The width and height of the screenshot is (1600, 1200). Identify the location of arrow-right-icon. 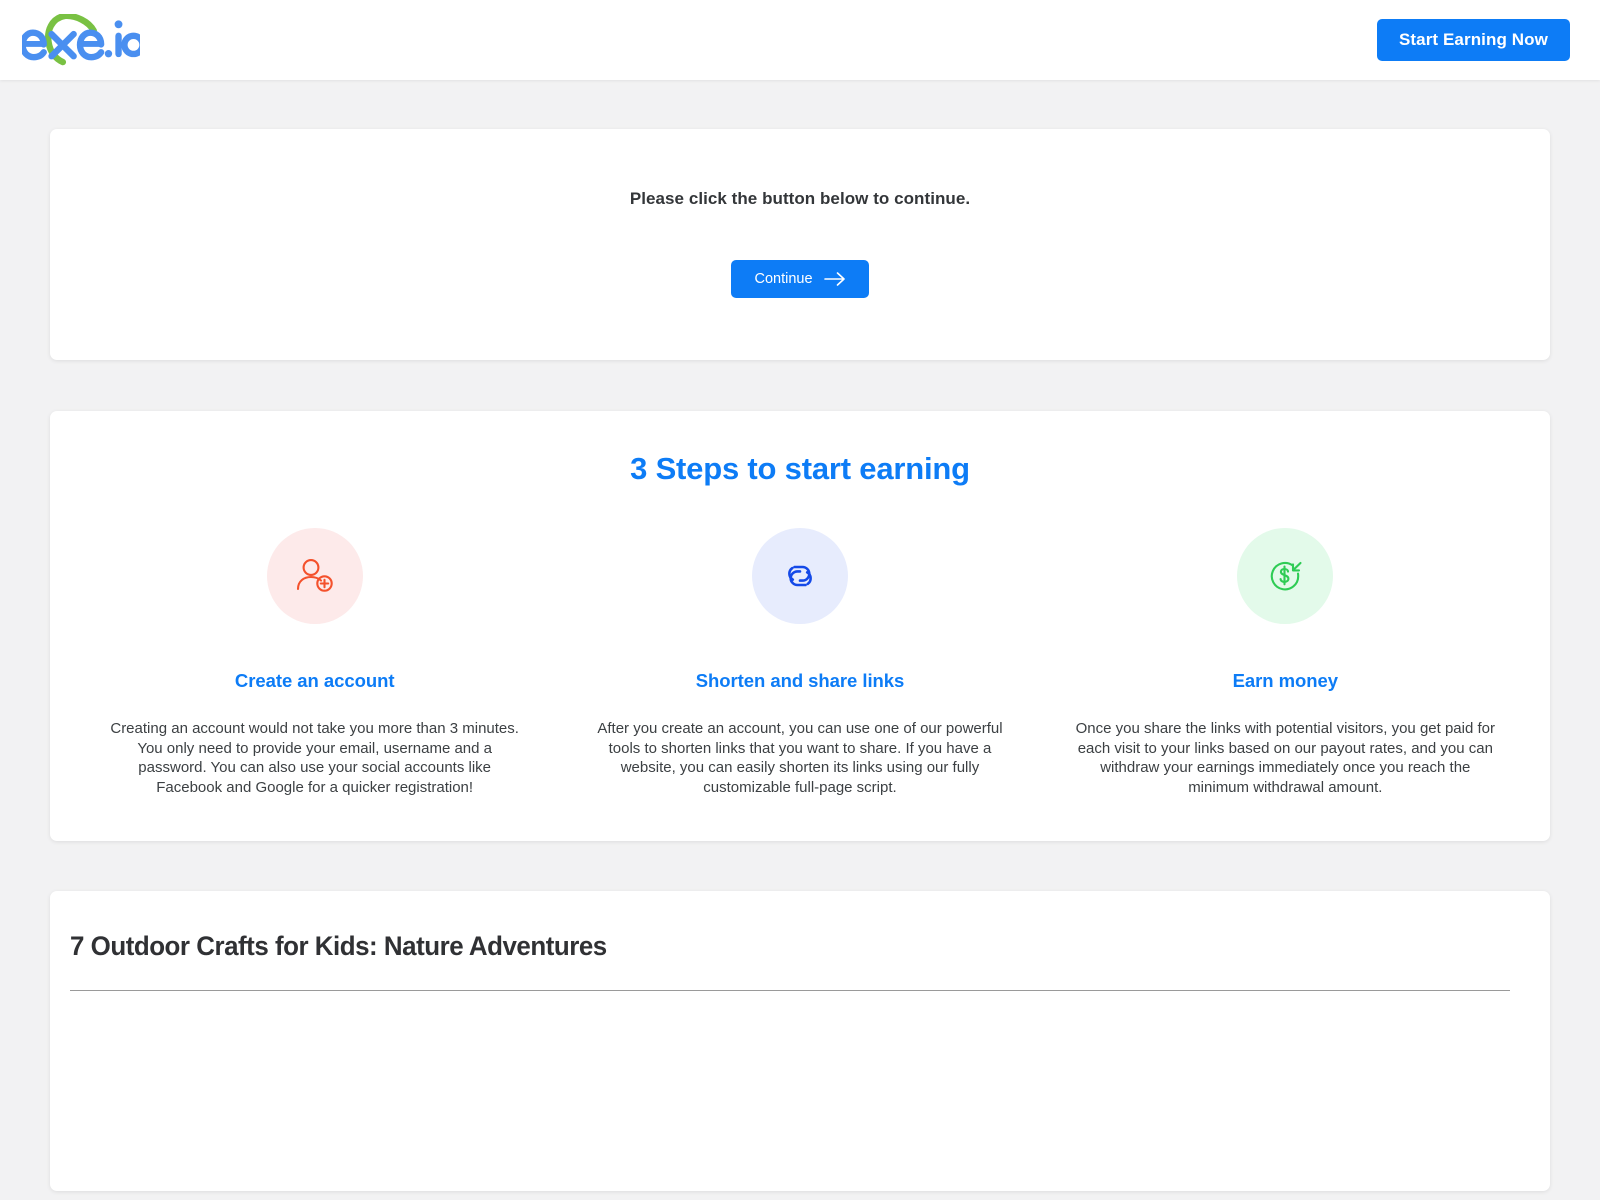
(834, 279).